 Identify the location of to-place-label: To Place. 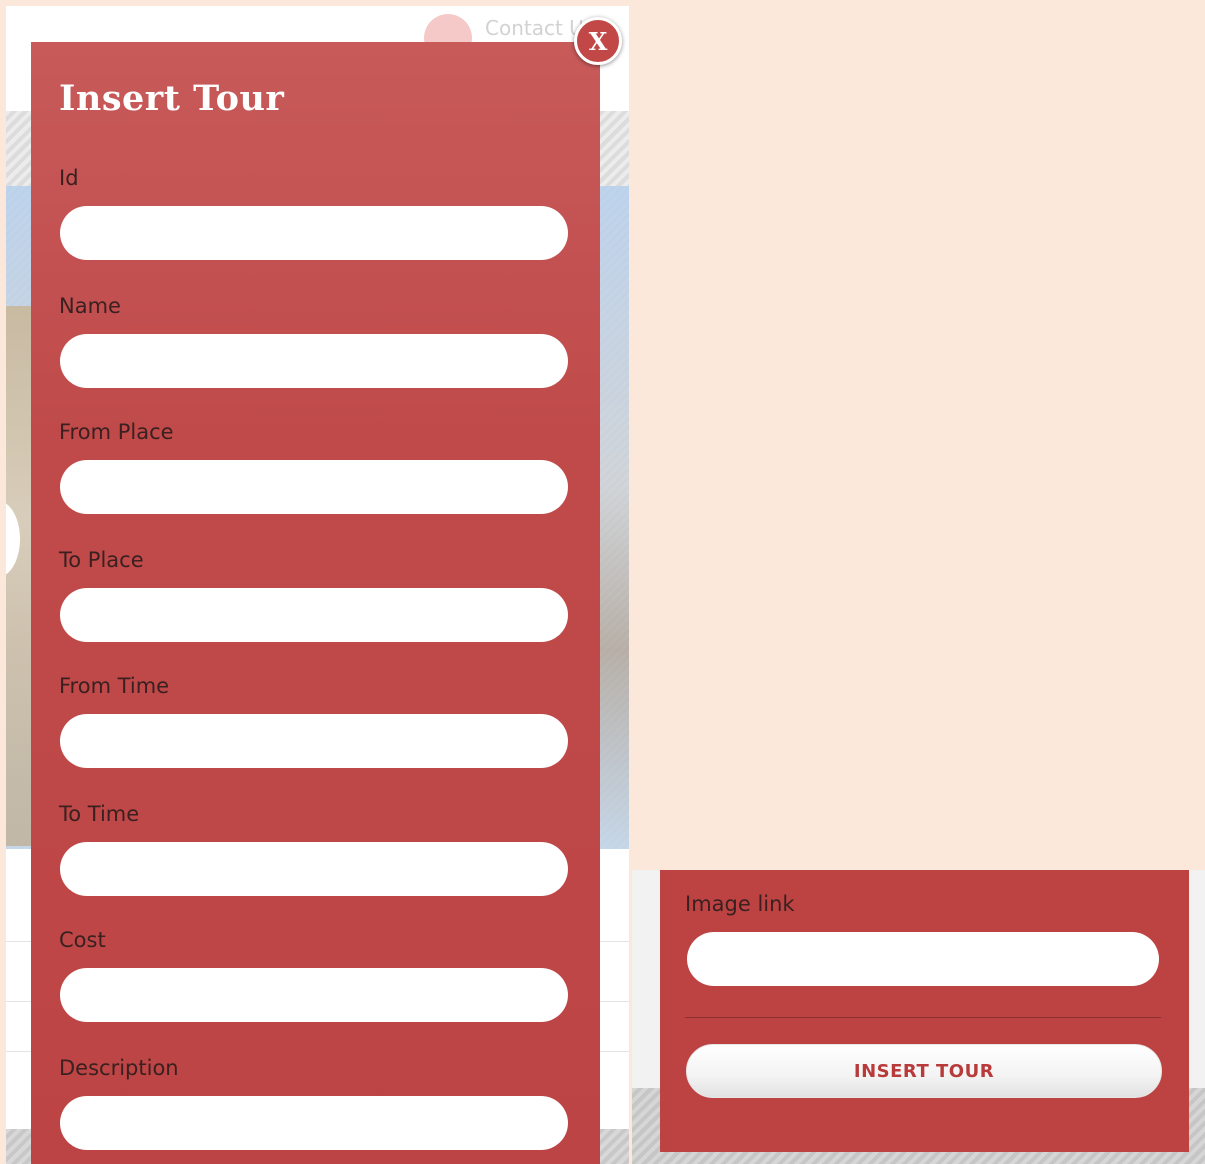
(101, 560).